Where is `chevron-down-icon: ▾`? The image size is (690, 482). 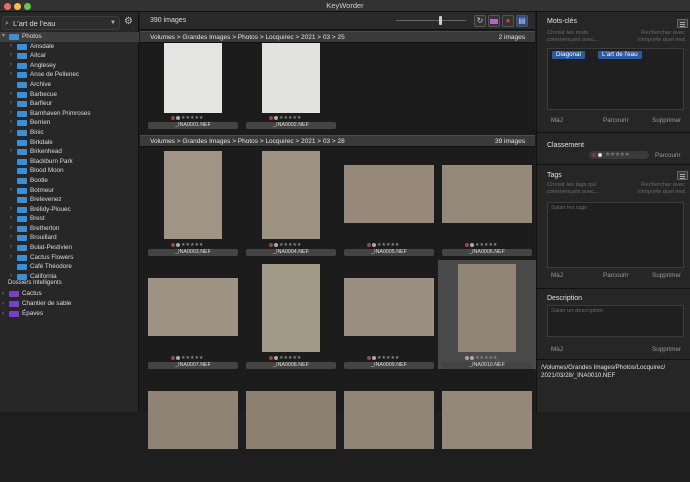
chevron-down-icon: ▾ is located at coordinates (3, 37).